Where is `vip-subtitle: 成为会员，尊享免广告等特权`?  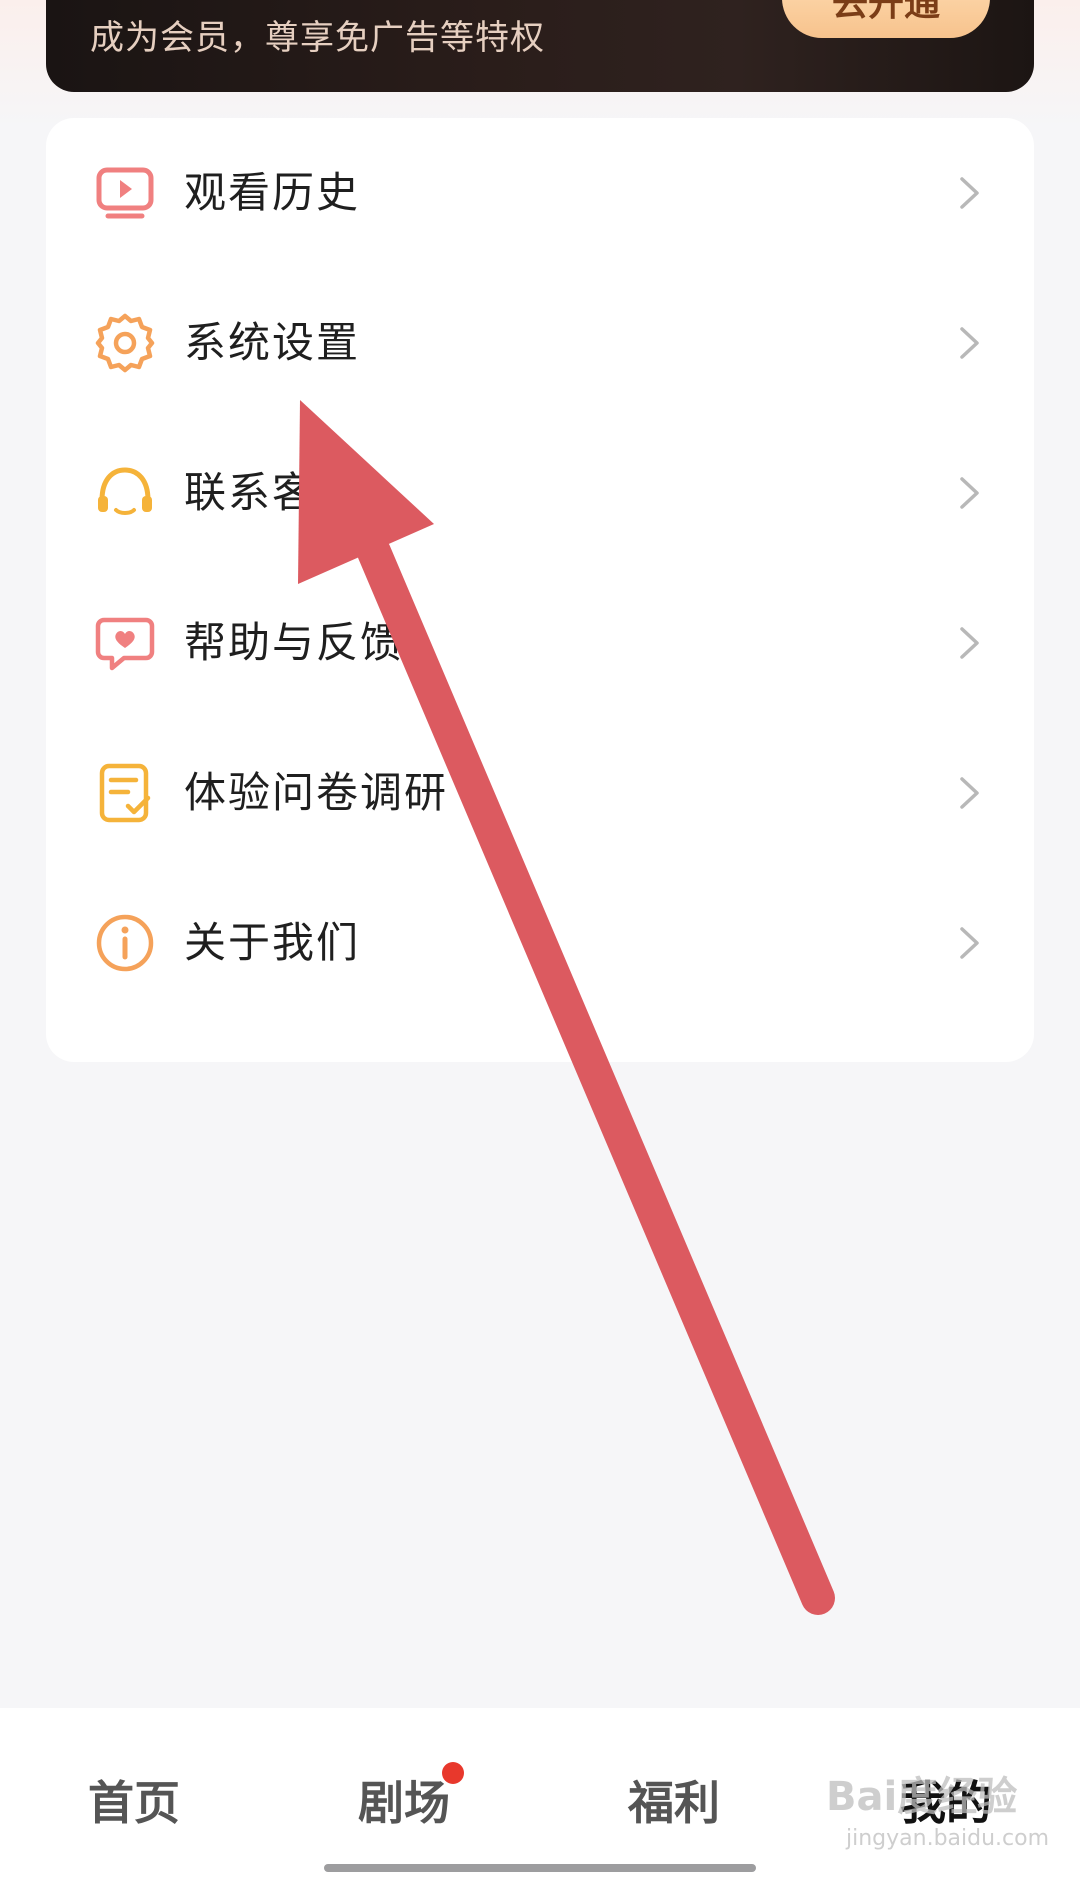
vip-subtitle: 成为会员，尊享免广告等特权 is located at coordinates (317, 38).